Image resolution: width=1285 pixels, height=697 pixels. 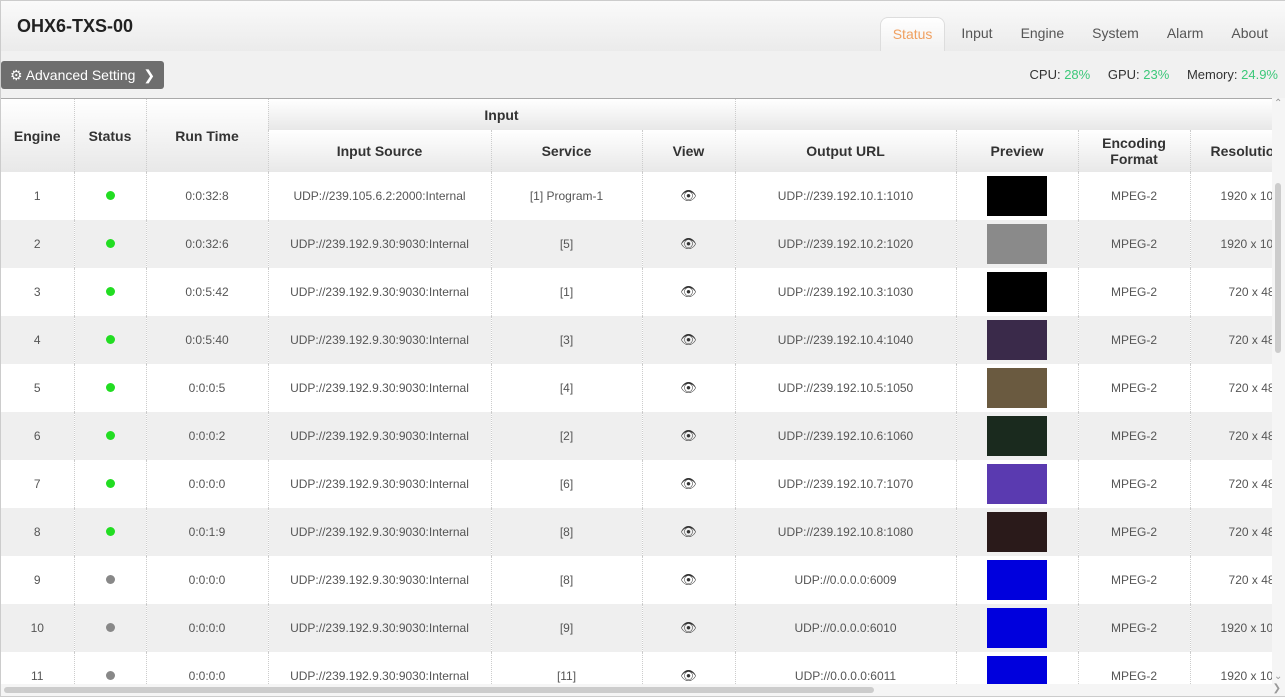 I want to click on output-url: UDP://239.192.10.4:1040, so click(x=845, y=340).